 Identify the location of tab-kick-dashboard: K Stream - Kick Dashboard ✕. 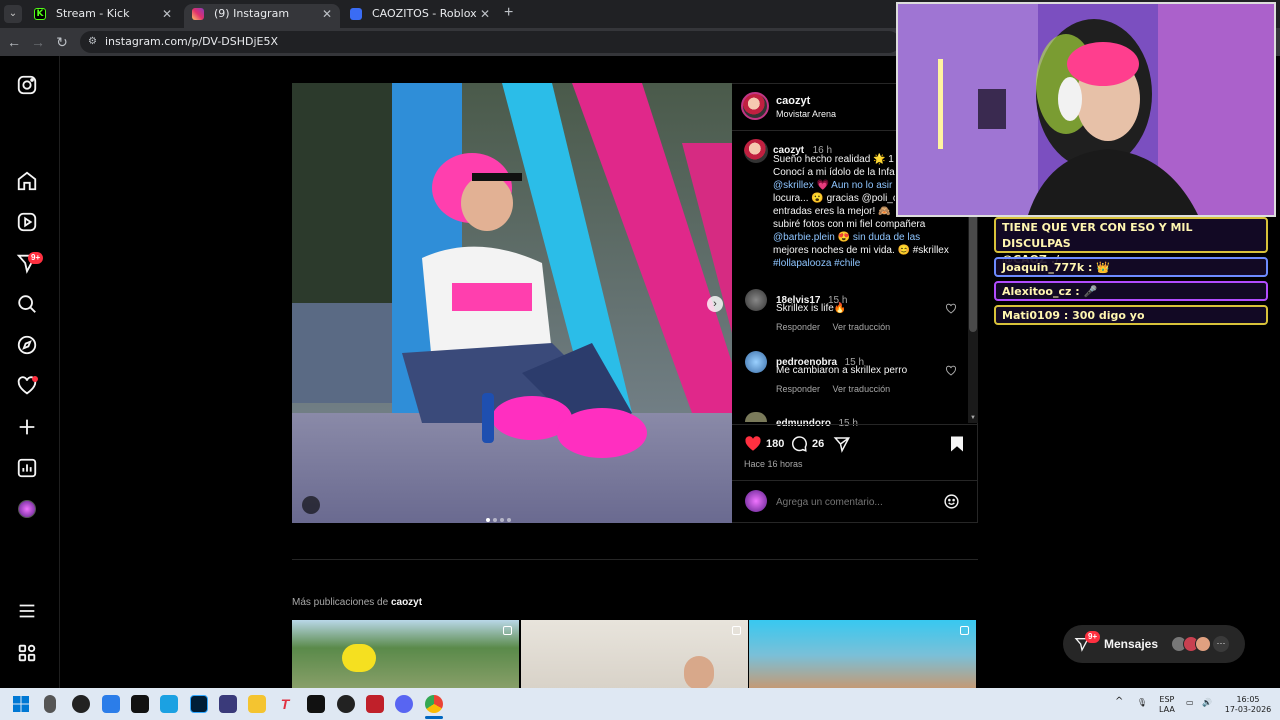
(103, 22).